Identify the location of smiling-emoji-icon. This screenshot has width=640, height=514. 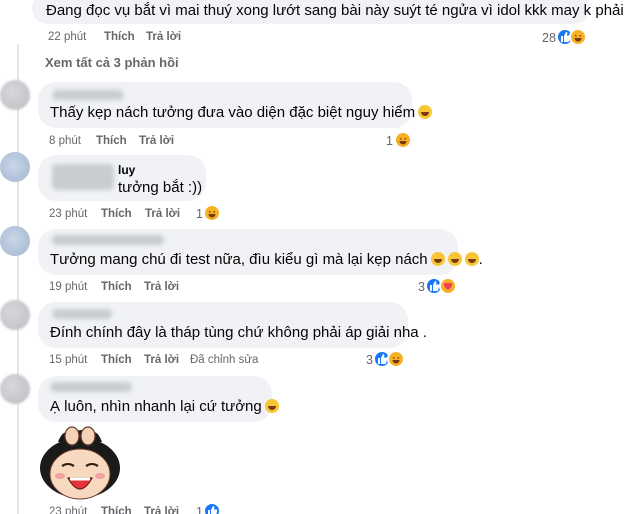
(271, 406).